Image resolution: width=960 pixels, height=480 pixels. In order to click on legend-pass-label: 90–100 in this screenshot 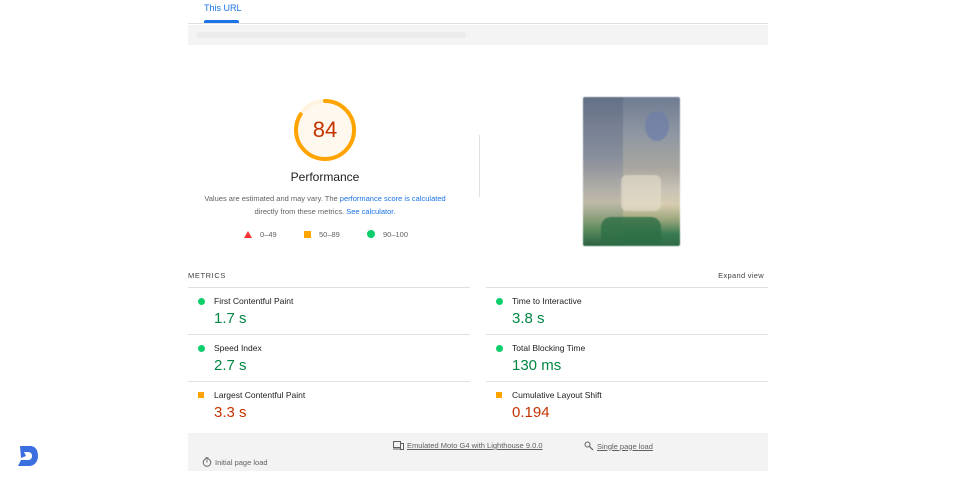, I will do `click(396, 234)`.